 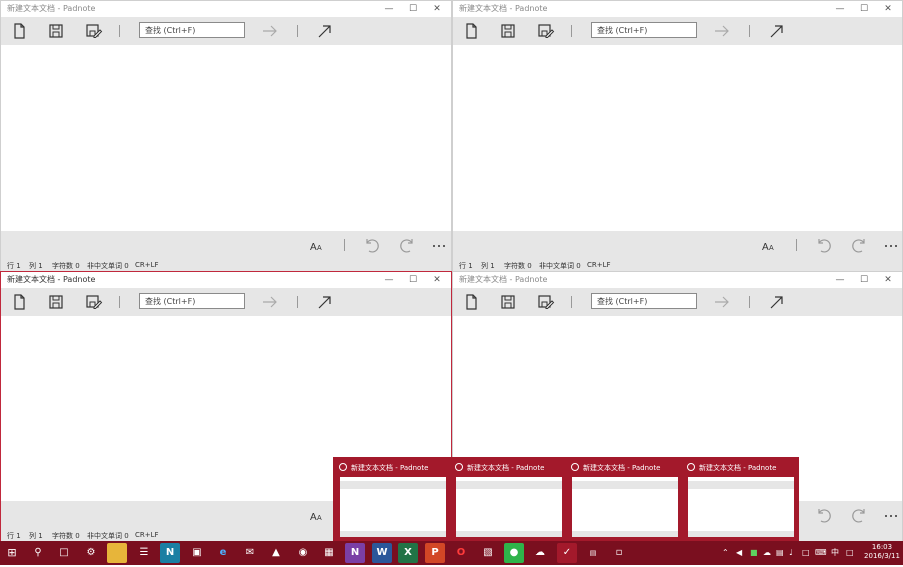 I want to click on excel-icon: X, so click(x=408, y=553).